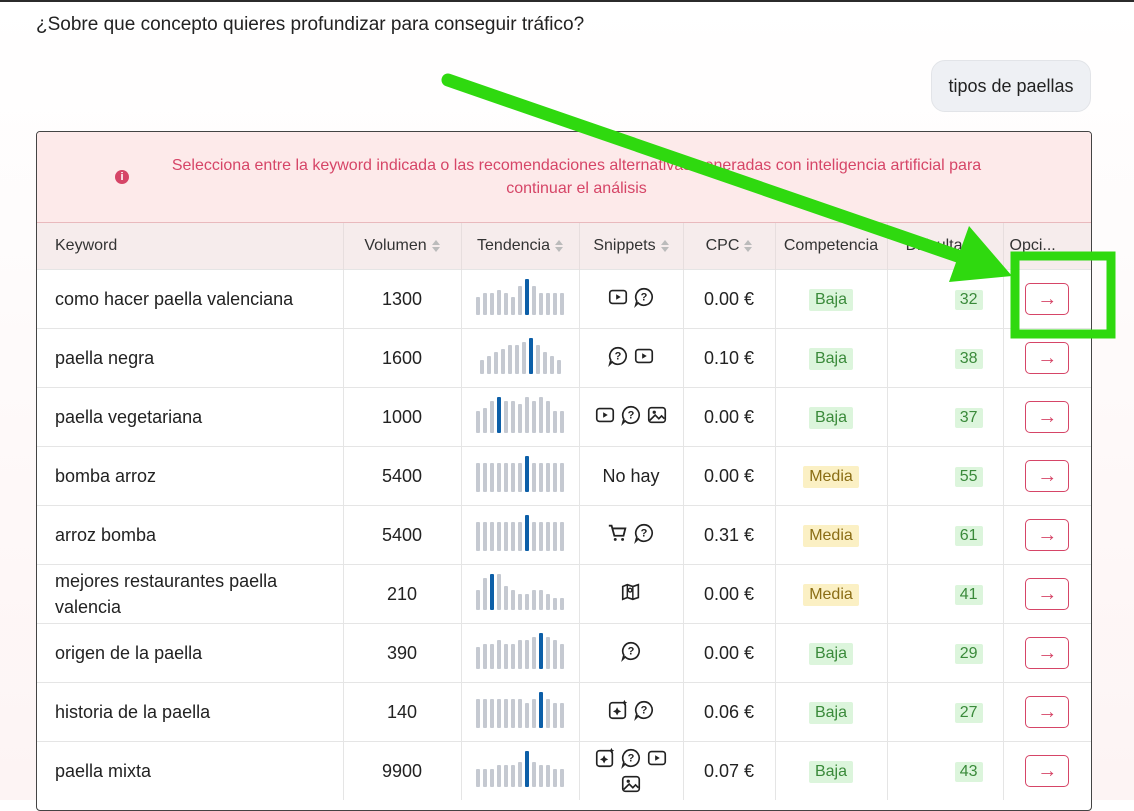 Image resolution: width=1134 pixels, height=811 pixels. What do you see at coordinates (190, 653) in the screenshot?
I see `keyword-cell: origen de la paella` at bounding box center [190, 653].